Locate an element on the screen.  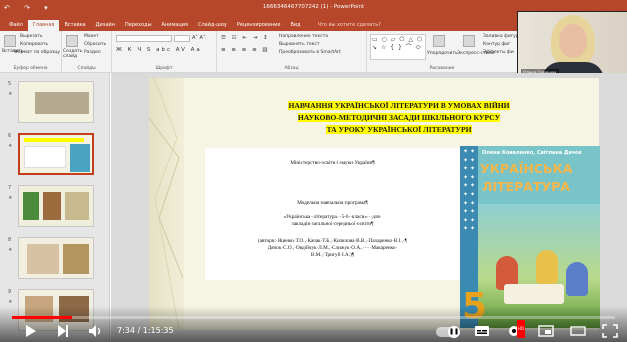
video-progress-bar is located at coordinates (313, 317).